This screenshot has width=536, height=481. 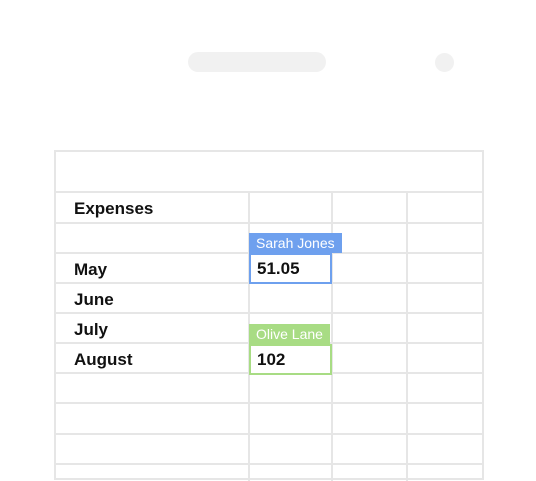 What do you see at coordinates (295, 243) in the screenshot?
I see `collaborator-name-tag: Sarah Jones` at bounding box center [295, 243].